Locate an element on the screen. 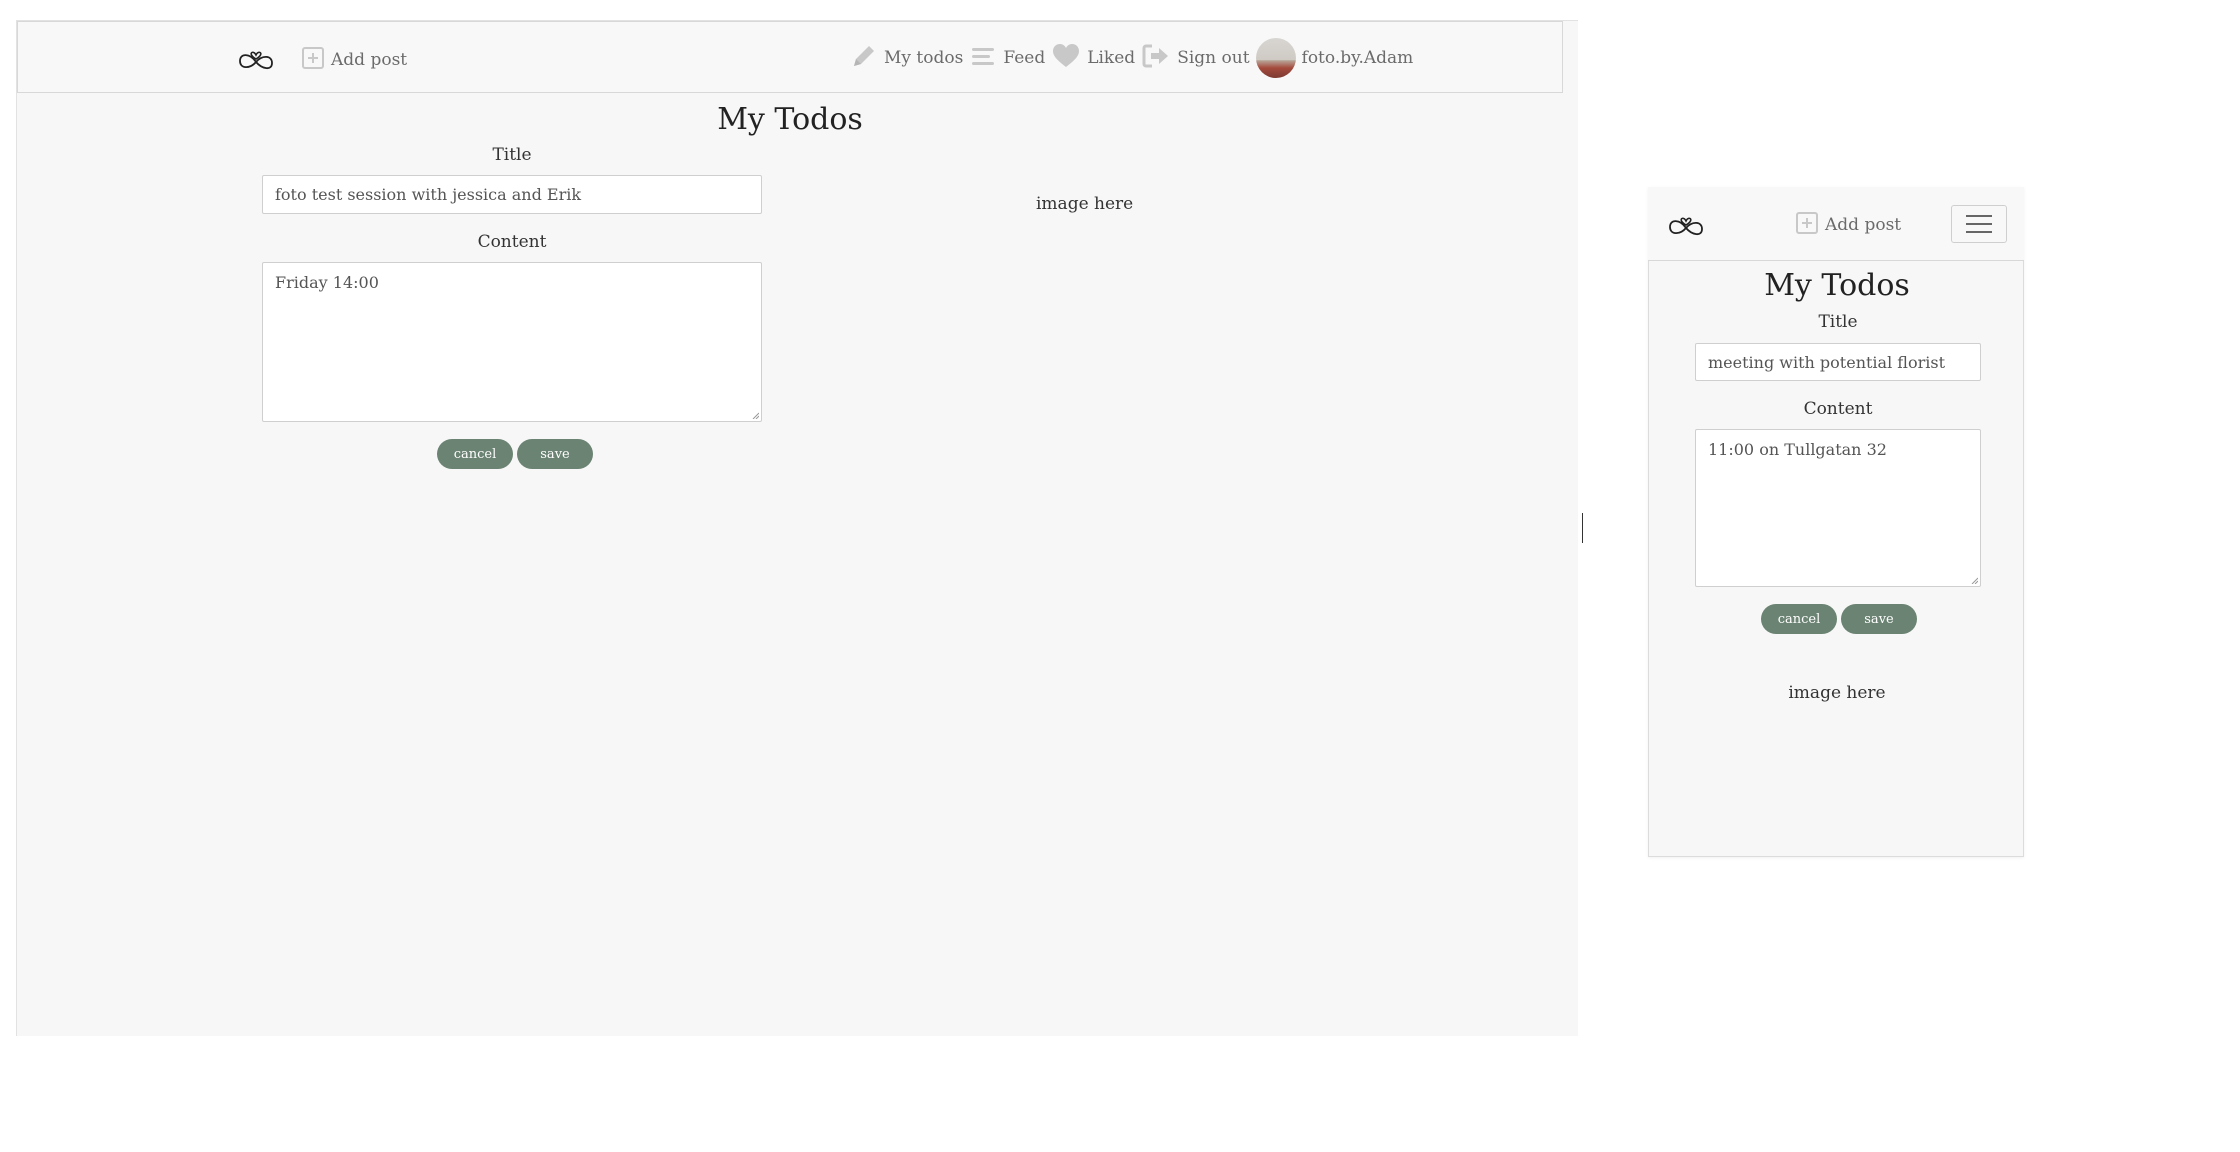  my-todos-label: My todos is located at coordinates (924, 58).